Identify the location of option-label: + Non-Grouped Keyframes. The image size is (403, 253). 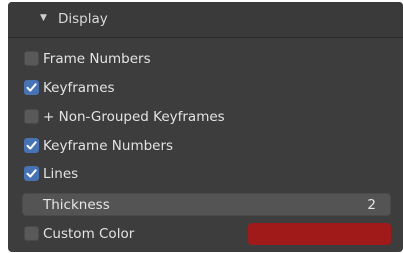
(134, 117).